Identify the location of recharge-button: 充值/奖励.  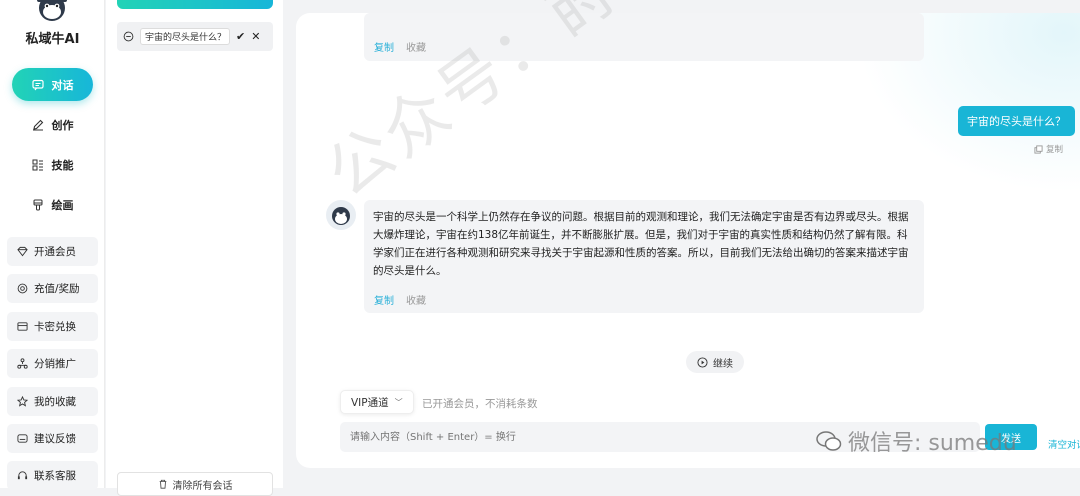
(52, 288).